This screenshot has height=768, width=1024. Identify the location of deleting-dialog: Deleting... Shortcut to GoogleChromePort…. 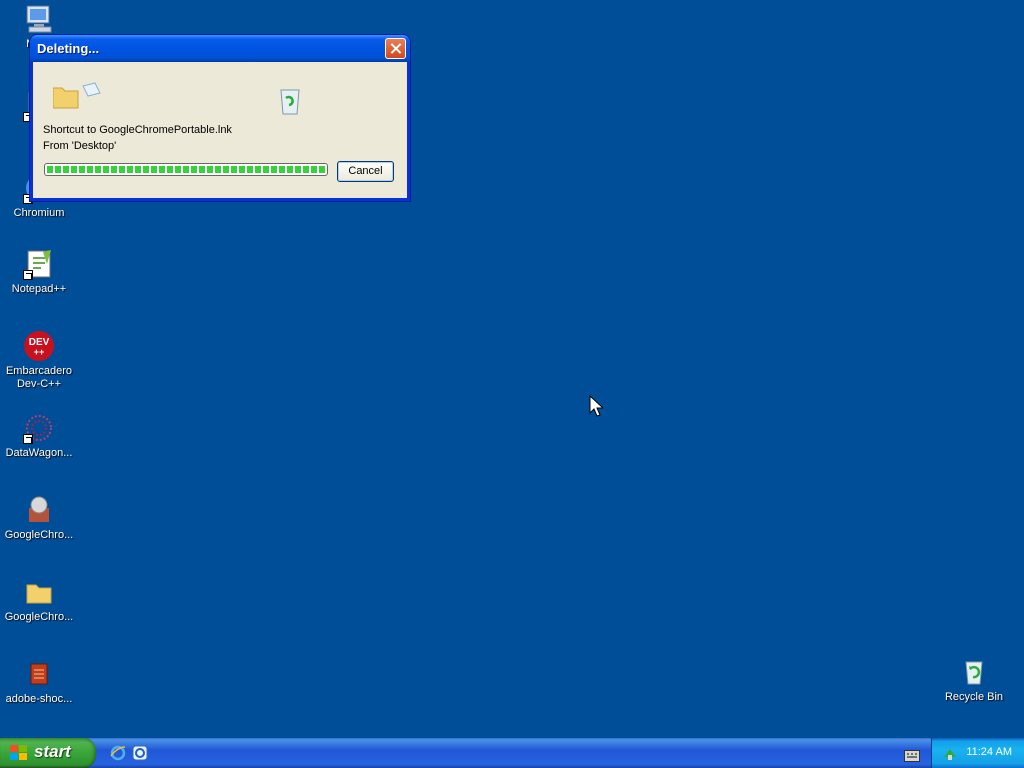
(220, 118).